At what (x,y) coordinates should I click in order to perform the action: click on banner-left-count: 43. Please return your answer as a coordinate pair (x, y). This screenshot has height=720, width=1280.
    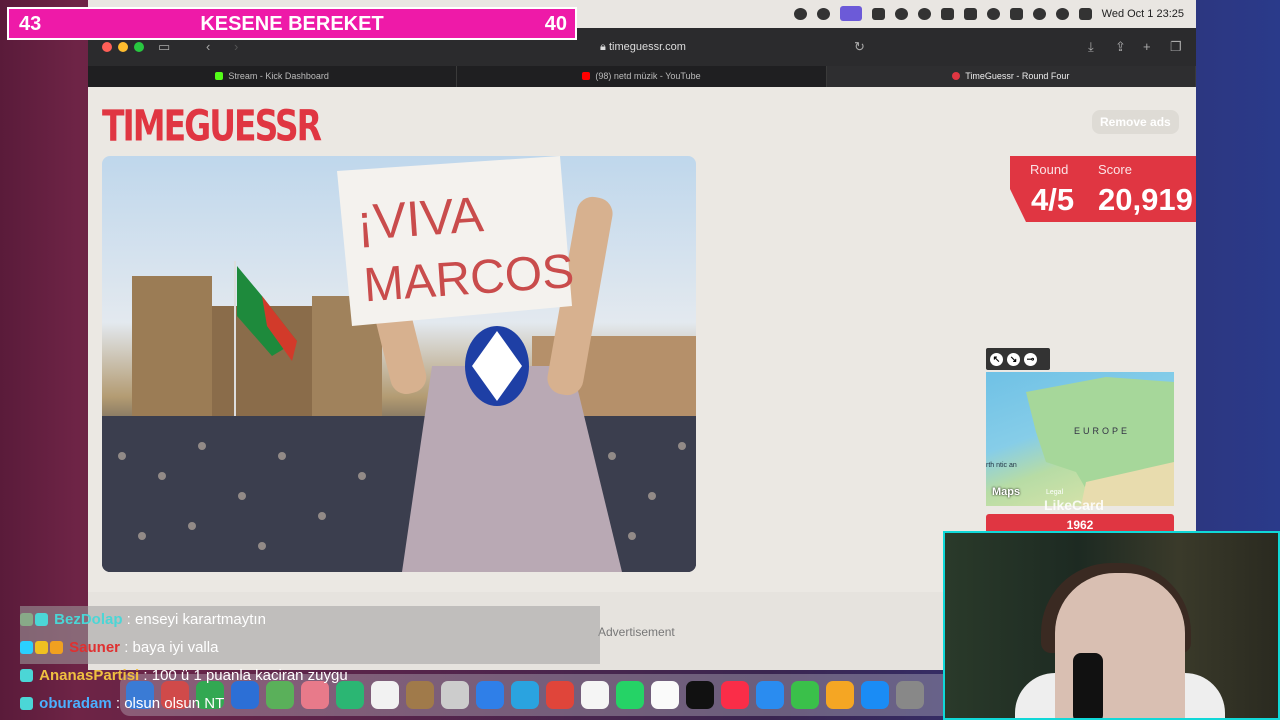
    Looking at the image, I should click on (30, 24).